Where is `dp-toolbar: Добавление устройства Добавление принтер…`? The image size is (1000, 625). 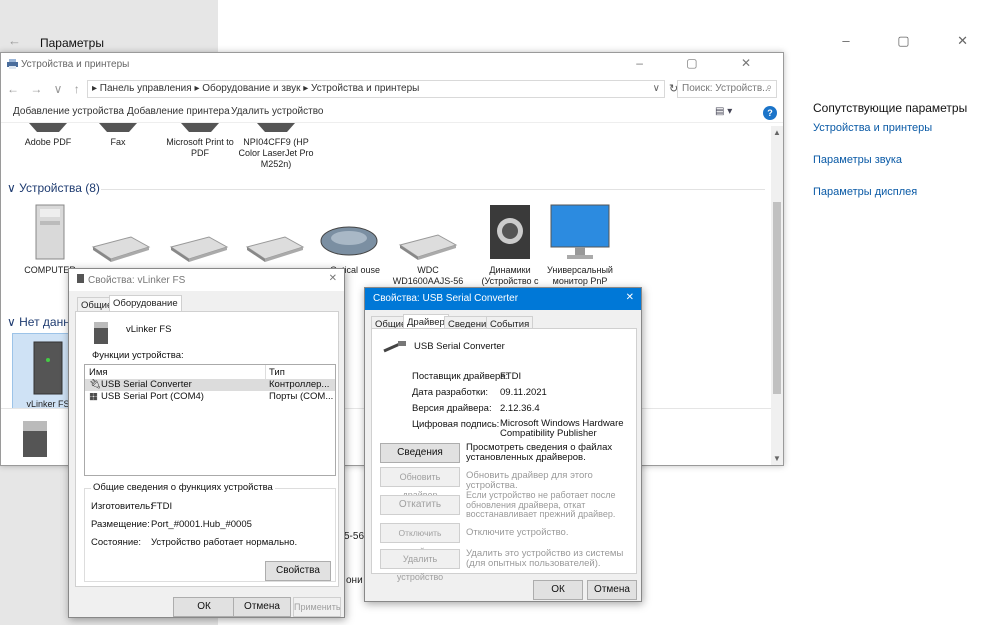
dp-toolbar: Добавление устройства Добавление принтер… is located at coordinates (392, 113).